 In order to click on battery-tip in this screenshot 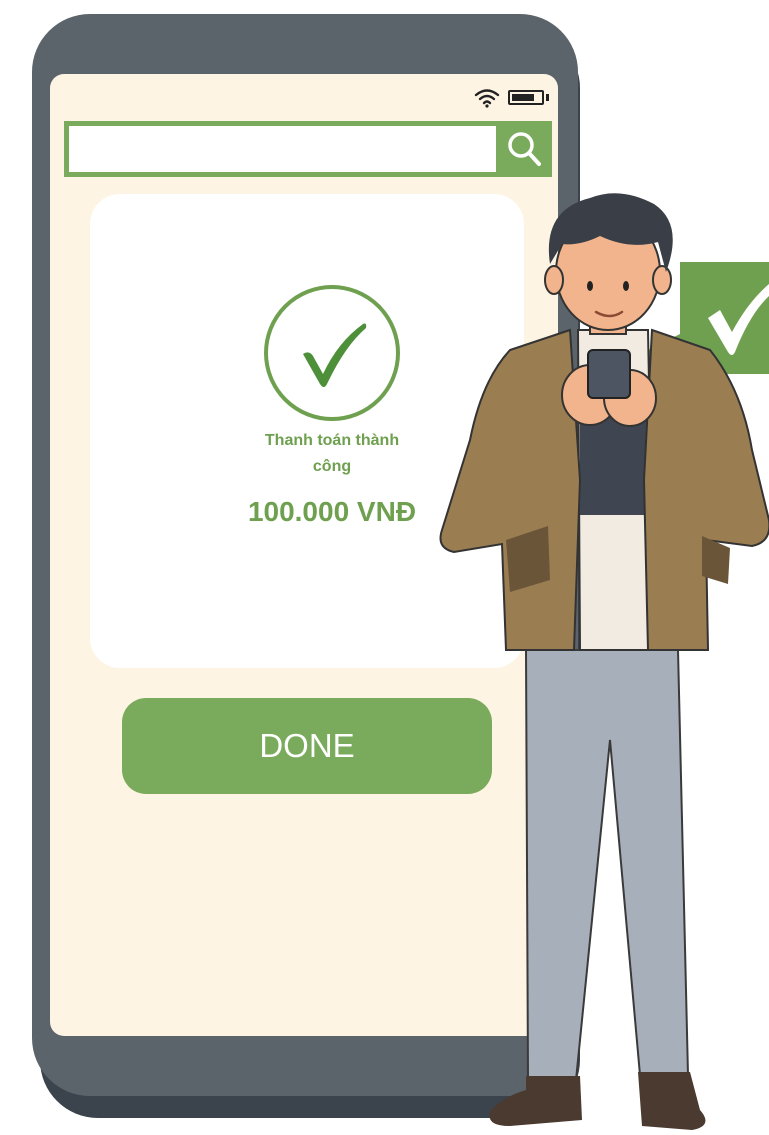, I will do `click(547, 97)`.